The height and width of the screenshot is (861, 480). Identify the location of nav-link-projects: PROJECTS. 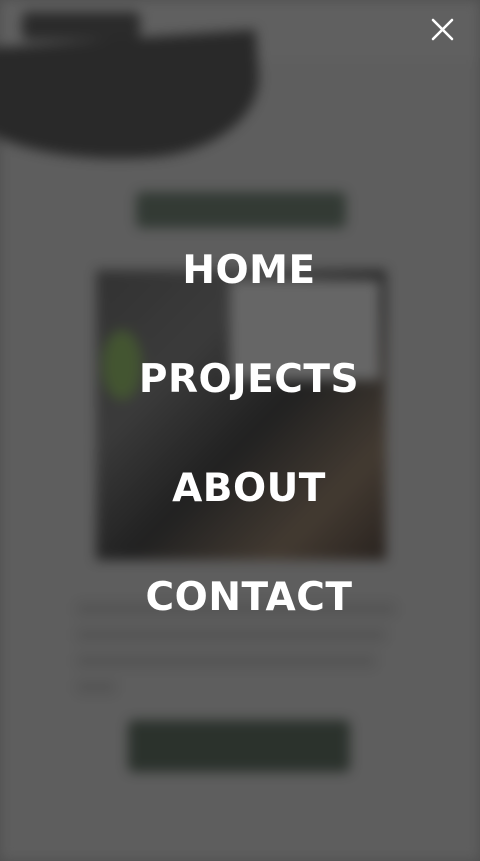
(240, 380).